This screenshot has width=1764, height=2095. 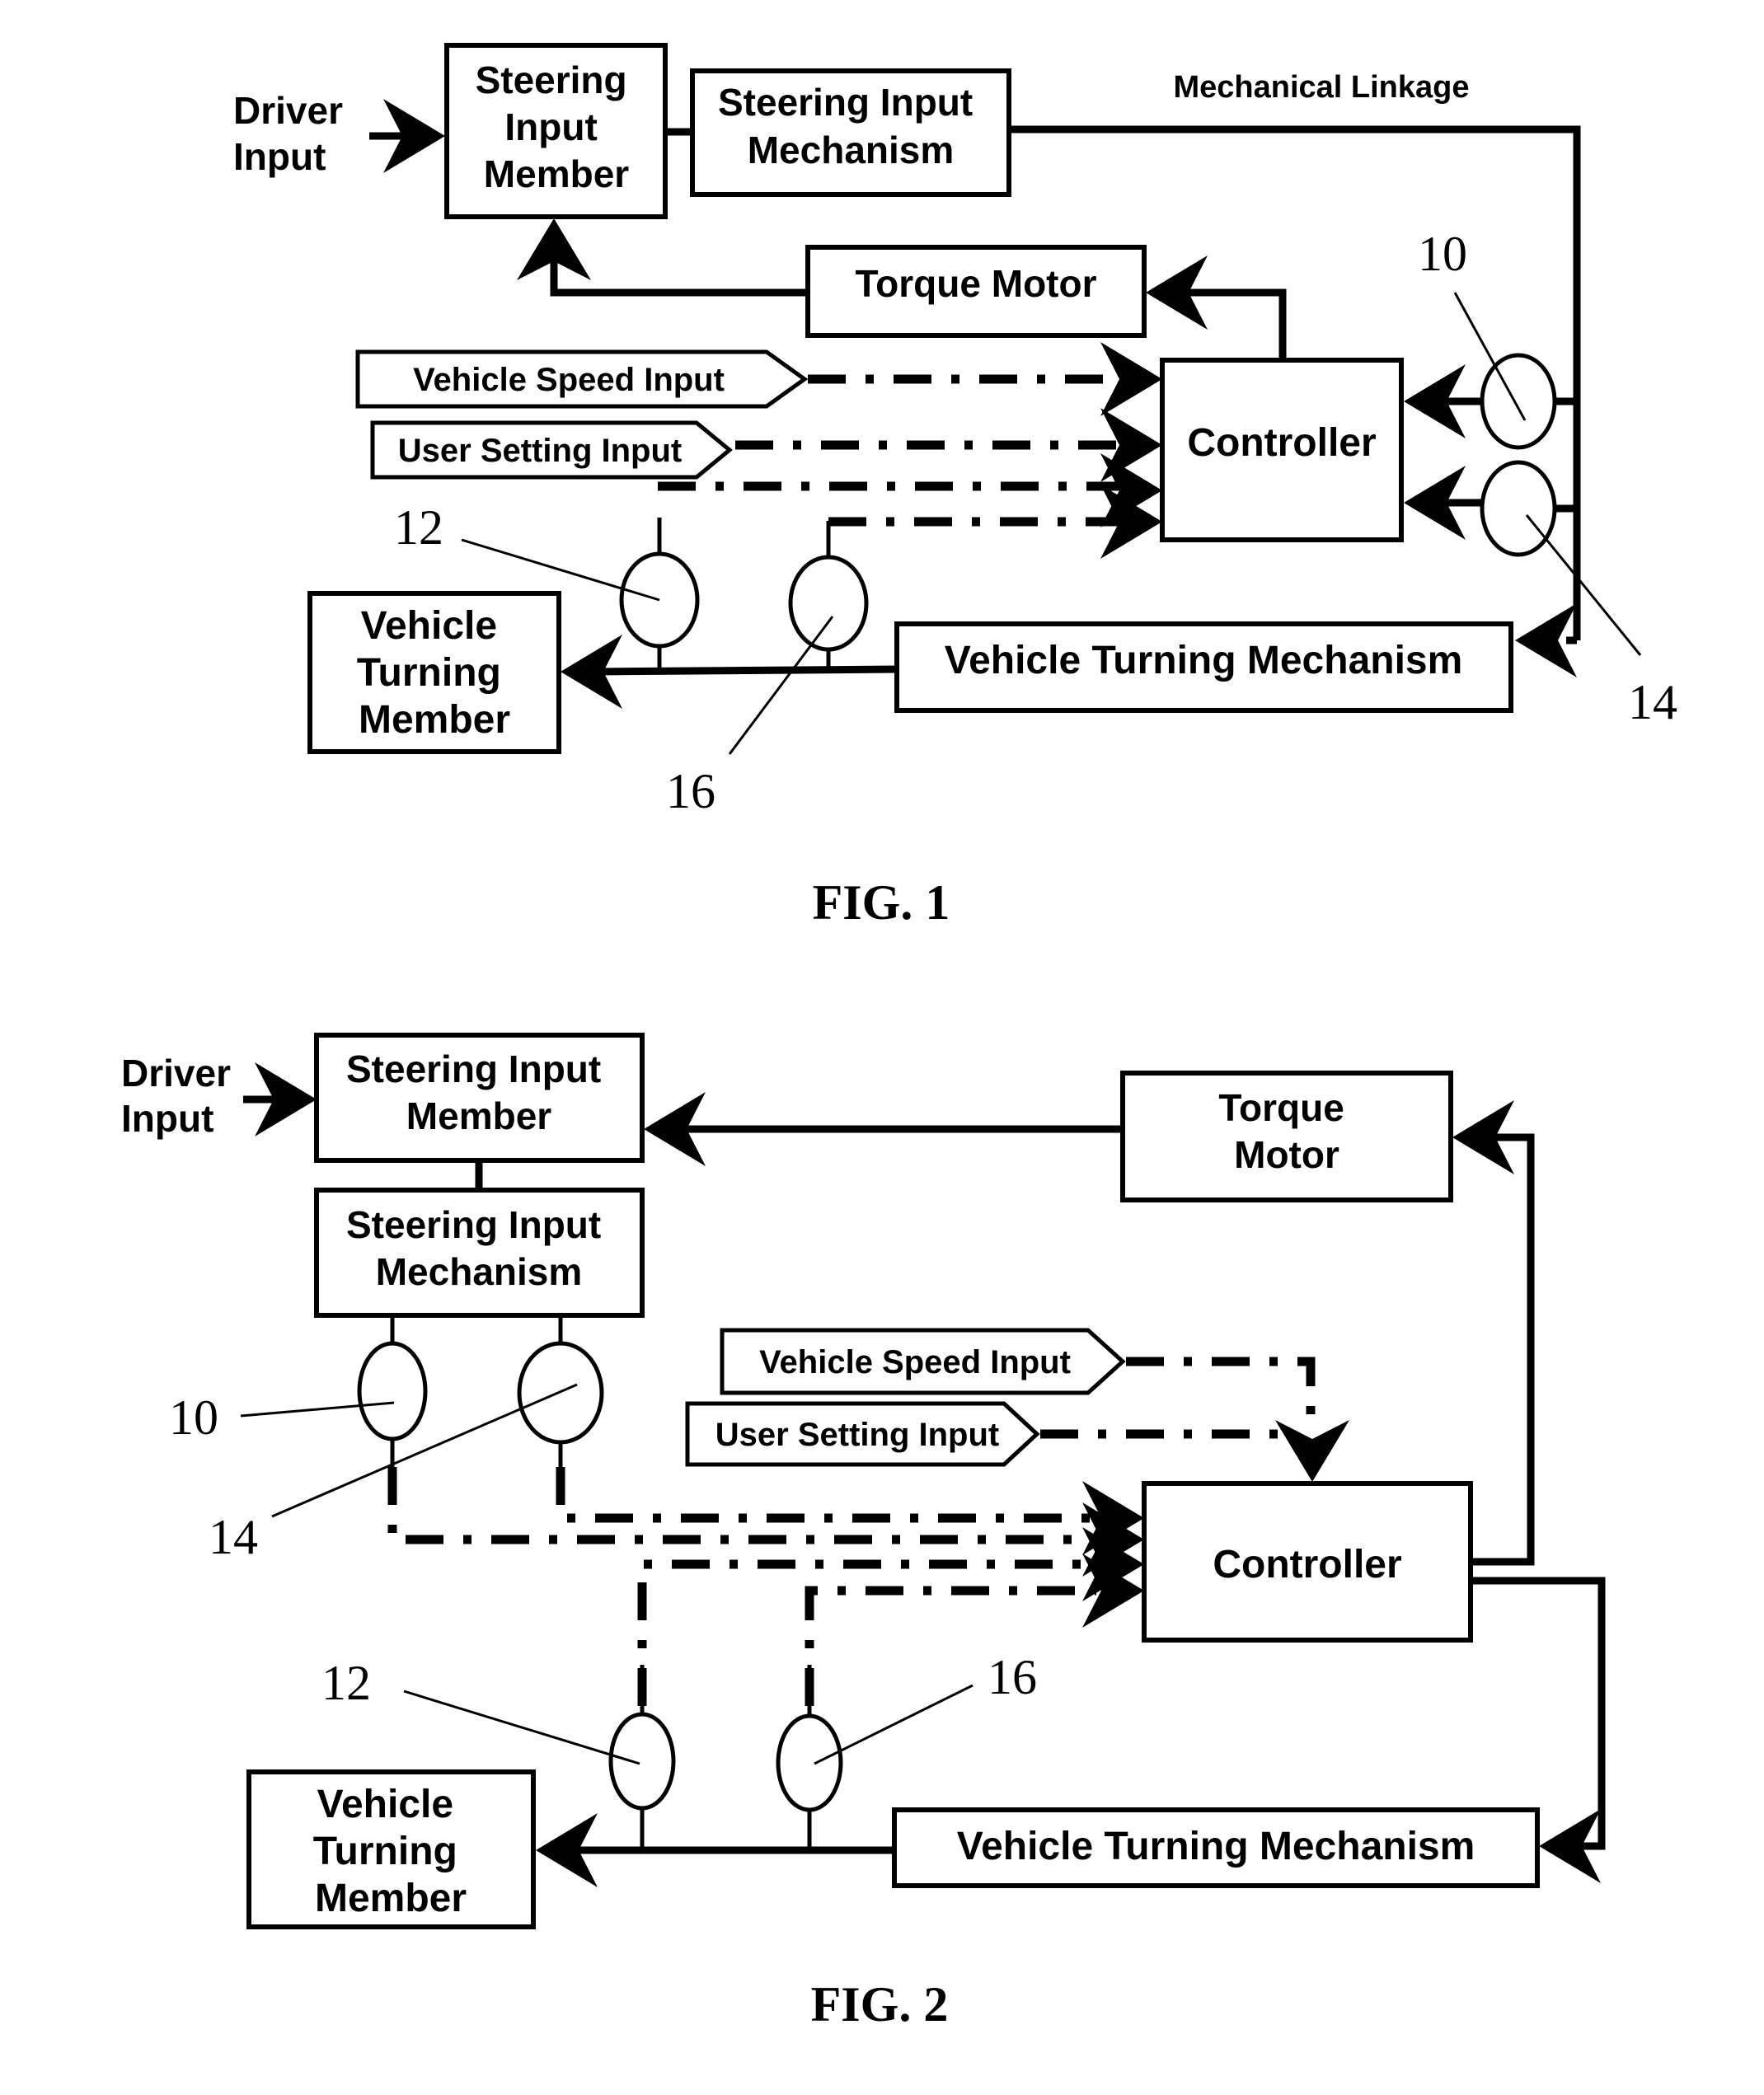 What do you see at coordinates (1321, 87) in the screenshot?
I see `fig1-mechanical-linkage-label: Mechanical Linkage` at bounding box center [1321, 87].